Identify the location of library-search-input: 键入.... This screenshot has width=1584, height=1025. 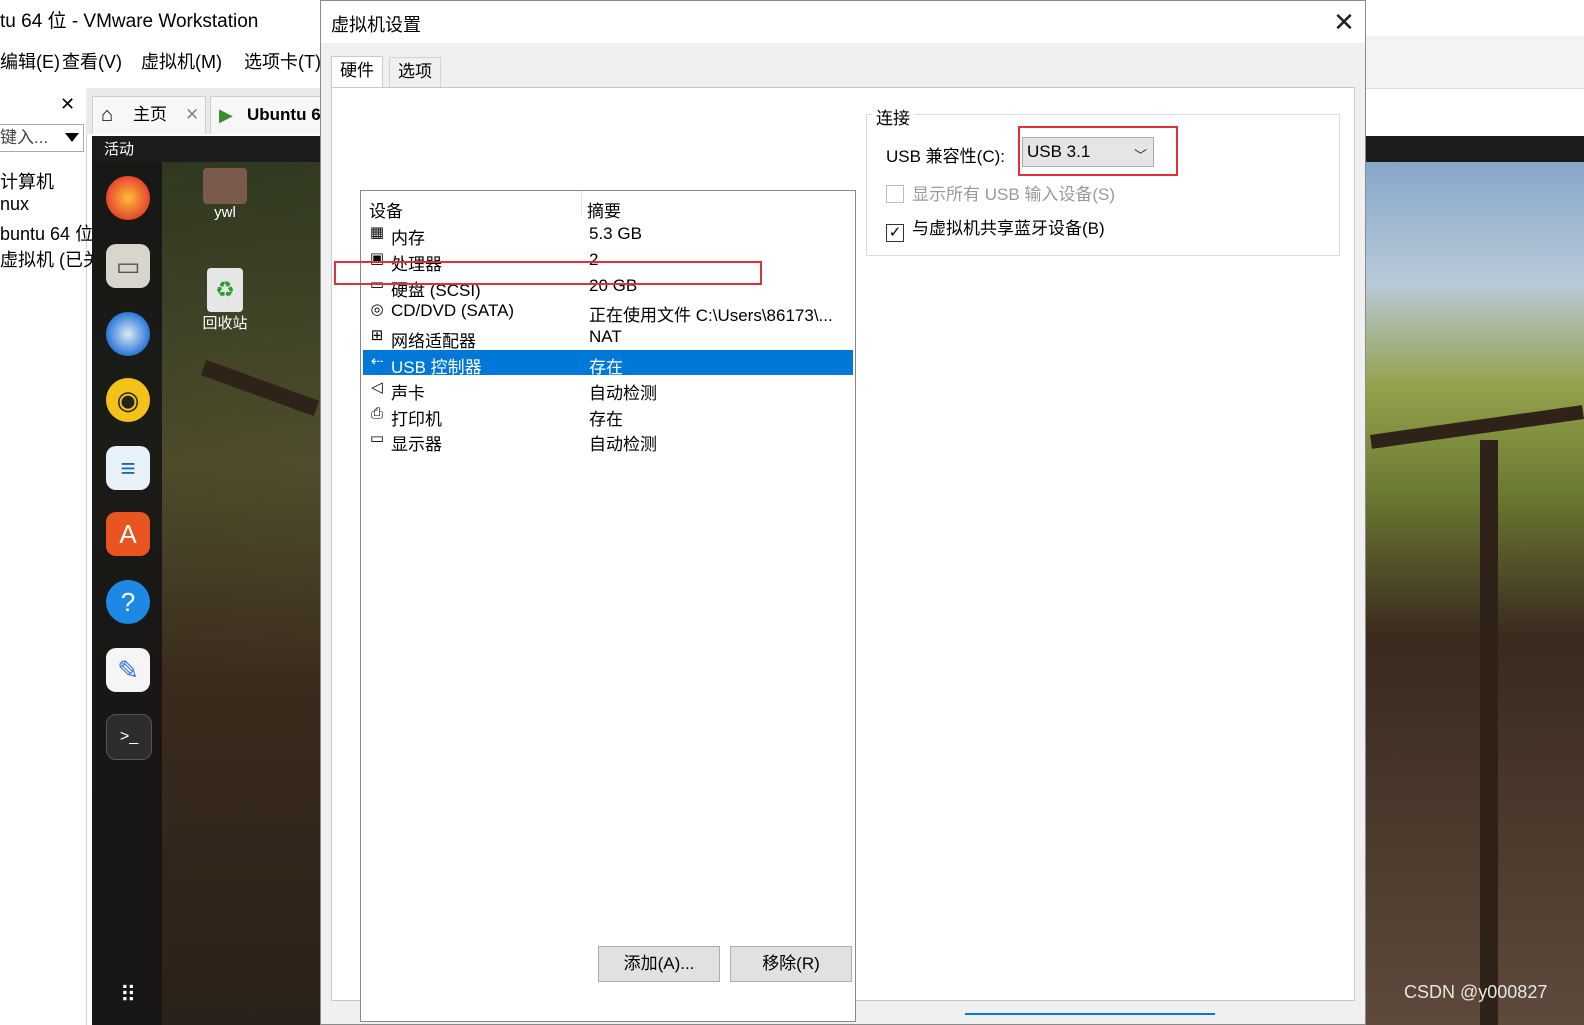
(42, 138).